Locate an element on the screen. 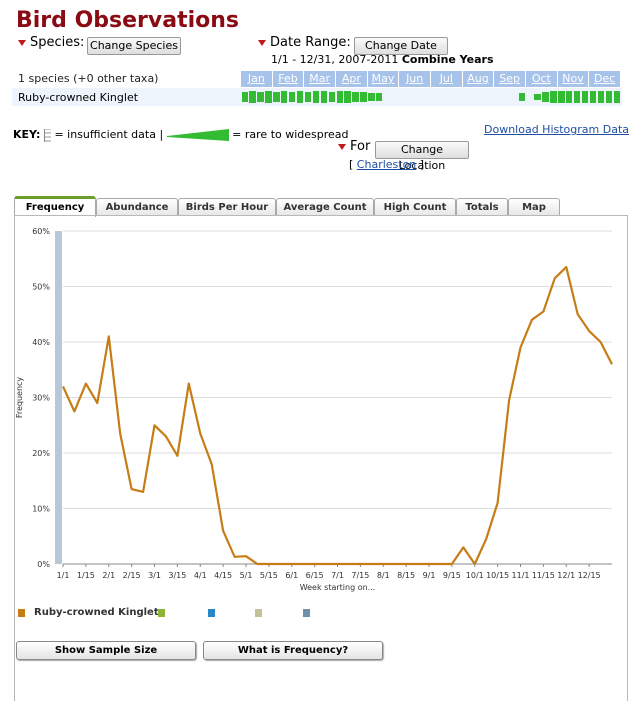  x-tick-label: 10/1 is located at coordinates (475, 575).